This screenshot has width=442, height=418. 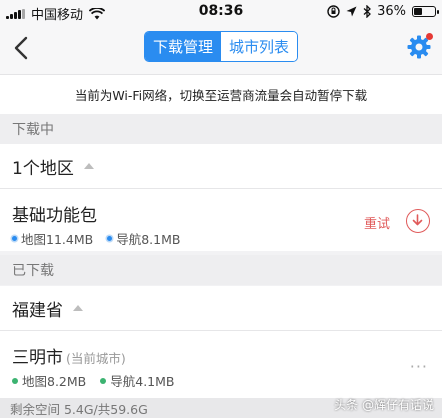 What do you see at coordinates (37, 310) in the screenshot?
I see `downloaded-group-label: 福建省` at bounding box center [37, 310].